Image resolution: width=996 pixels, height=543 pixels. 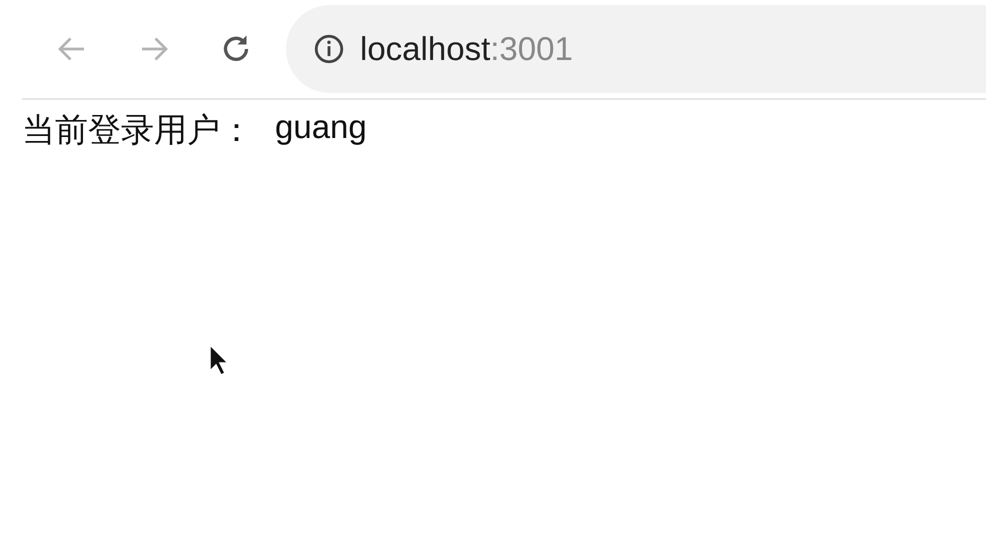 I want to click on url-text: localhost:3001, so click(x=466, y=49).